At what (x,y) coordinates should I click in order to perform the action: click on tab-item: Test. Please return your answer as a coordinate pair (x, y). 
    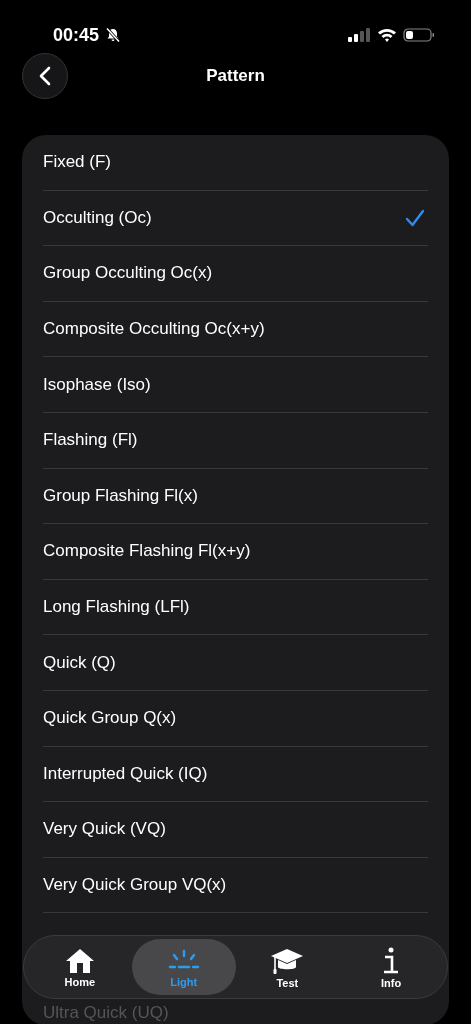
    Looking at the image, I should click on (287, 967).